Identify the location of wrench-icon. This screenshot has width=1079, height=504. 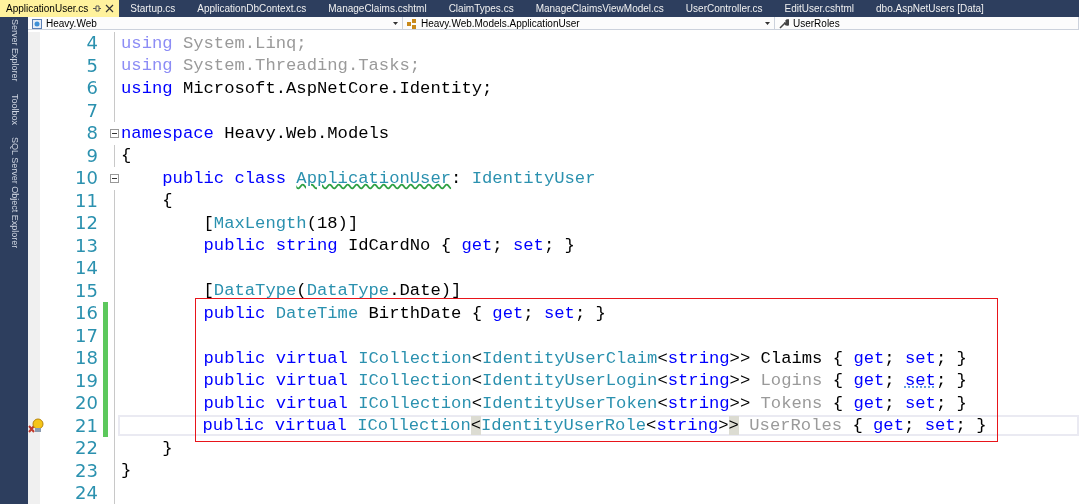
(784, 23).